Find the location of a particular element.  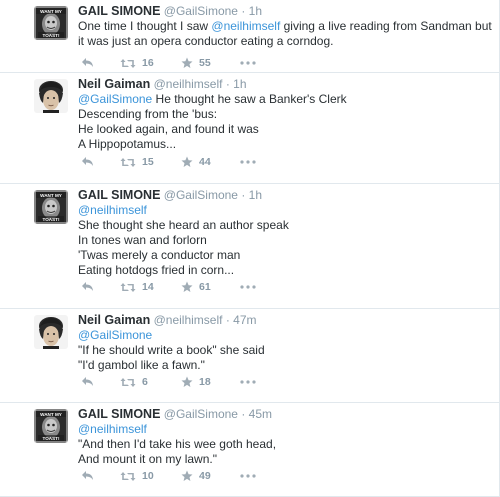

favorite-button: 61 is located at coordinates (196, 287).